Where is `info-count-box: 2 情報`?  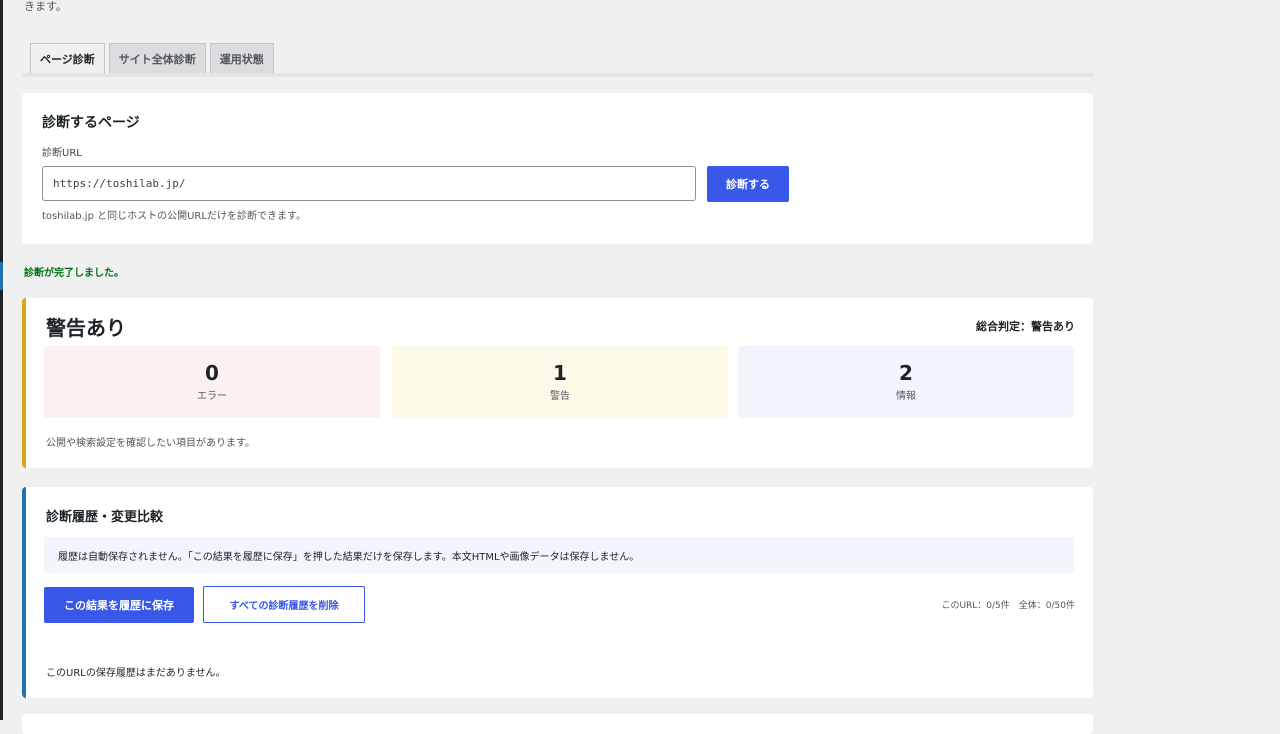 info-count-box: 2 情報 is located at coordinates (906, 382).